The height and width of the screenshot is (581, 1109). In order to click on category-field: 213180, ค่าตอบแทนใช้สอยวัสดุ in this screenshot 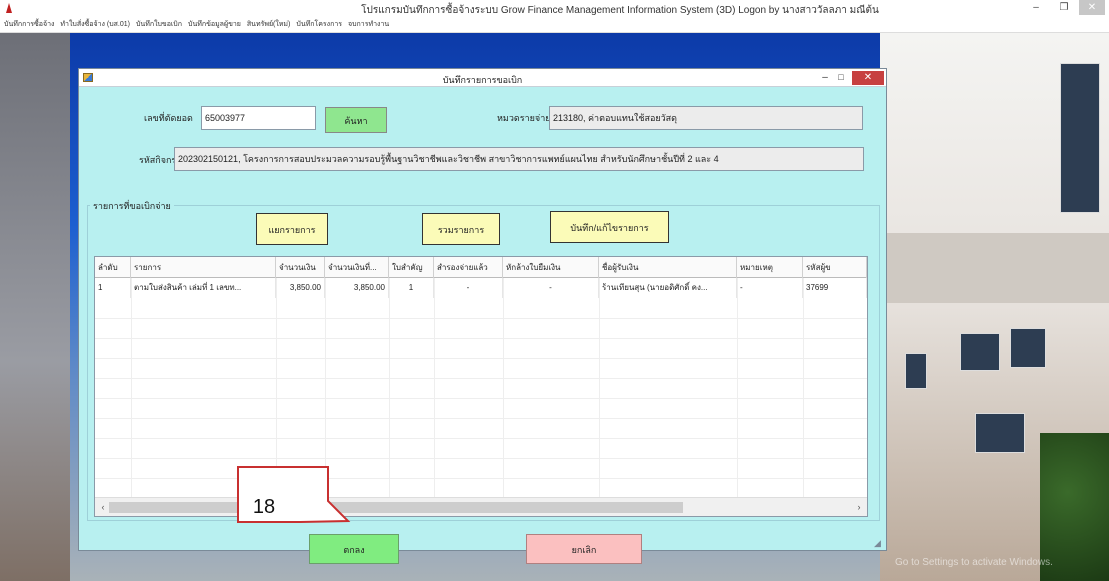, I will do `click(706, 118)`.